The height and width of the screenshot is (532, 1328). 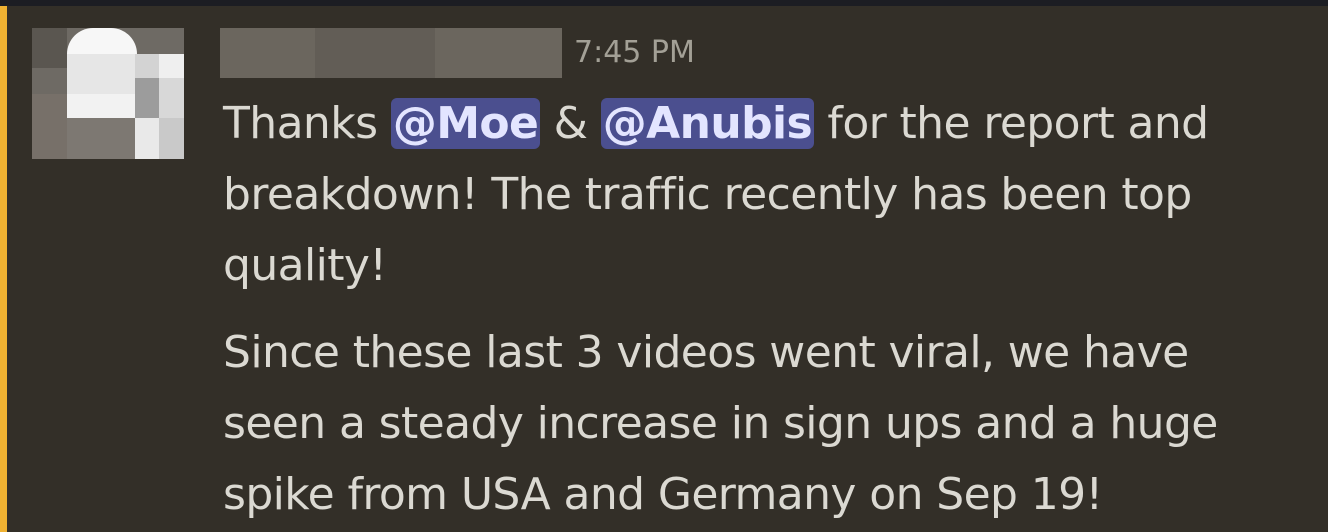 What do you see at coordinates (307, 123) in the screenshot?
I see `text-segment: Thanks` at bounding box center [307, 123].